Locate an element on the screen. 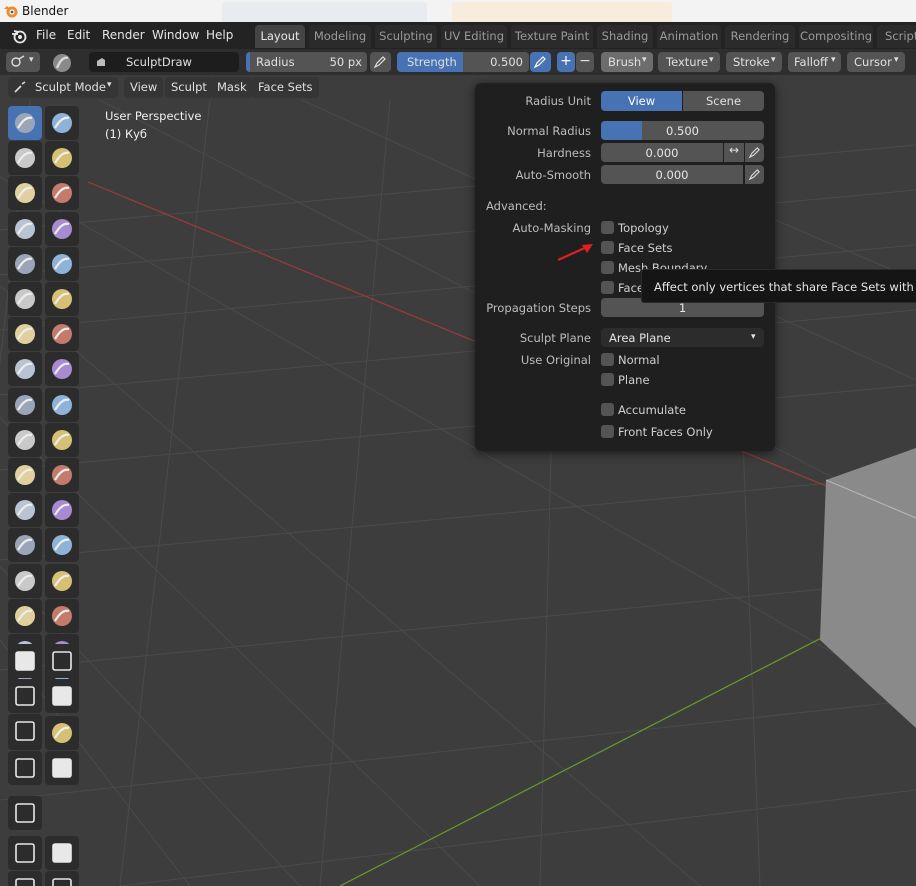 The width and height of the screenshot is (916, 886). tool-pose is located at coordinates (62, 439).